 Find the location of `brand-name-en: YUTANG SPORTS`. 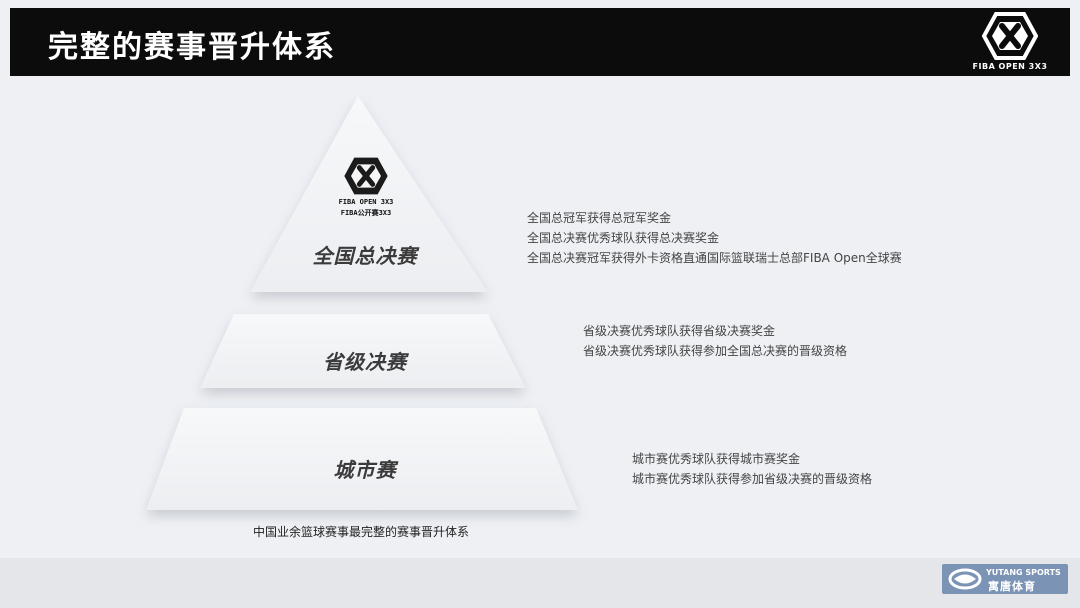

brand-name-en: YUTANG SPORTS is located at coordinates (1023, 572).